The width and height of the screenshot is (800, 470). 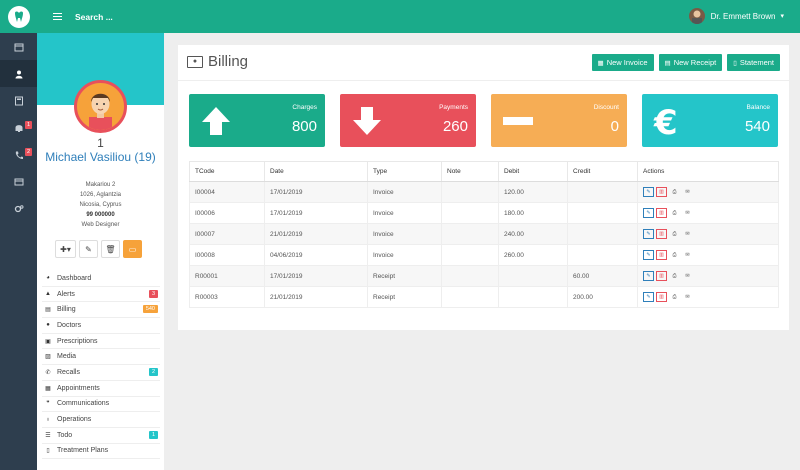 What do you see at coordinates (602, 234) in the screenshot?
I see `cell-credit` at bounding box center [602, 234].